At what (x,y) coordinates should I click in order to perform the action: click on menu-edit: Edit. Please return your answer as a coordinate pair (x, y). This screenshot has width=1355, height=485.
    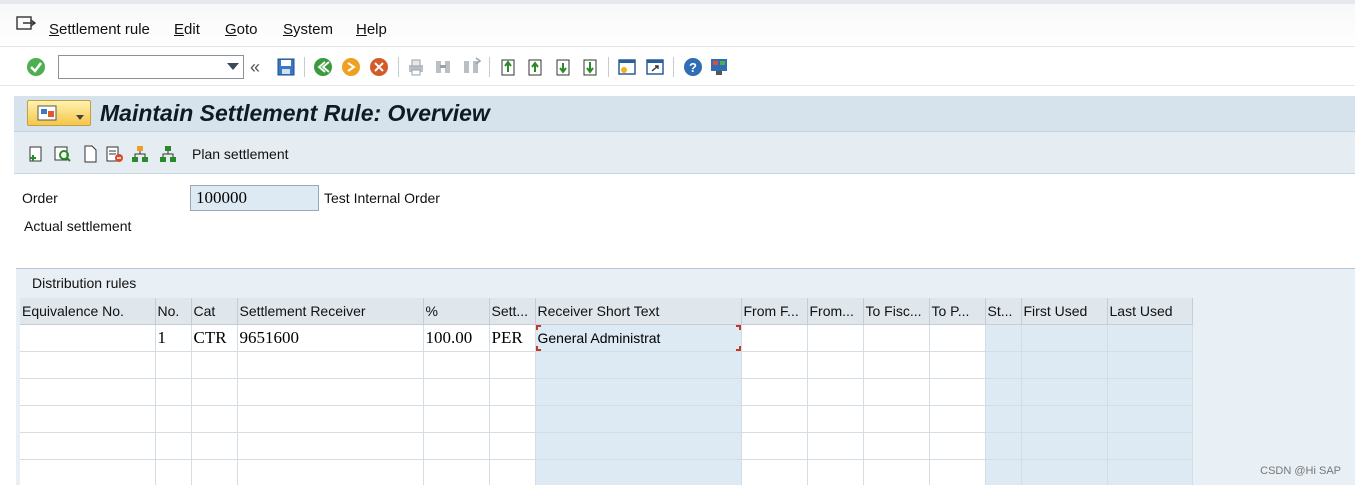
    Looking at the image, I should click on (187, 29).